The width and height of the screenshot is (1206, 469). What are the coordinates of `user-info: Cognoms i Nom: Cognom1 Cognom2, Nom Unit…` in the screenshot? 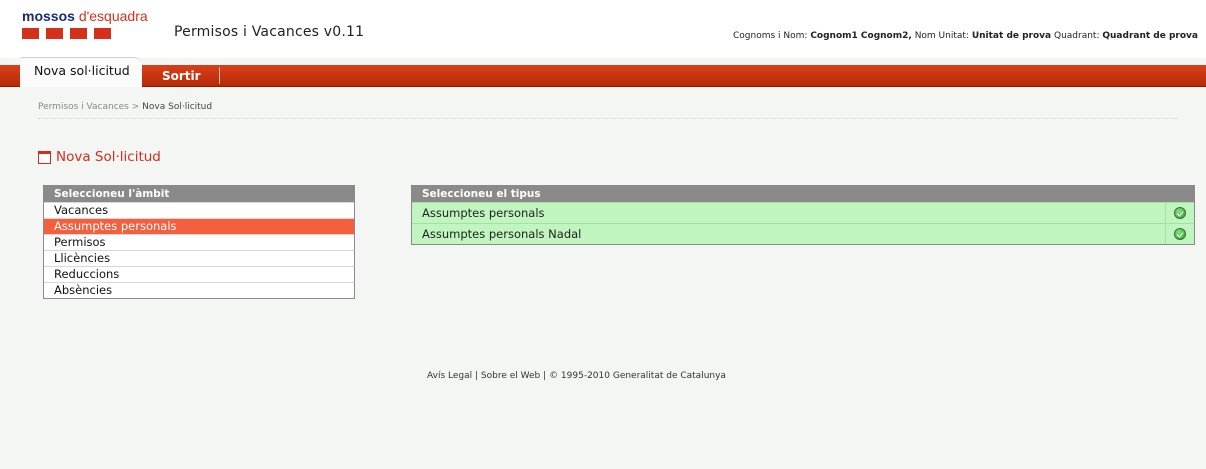 It's located at (965, 36).